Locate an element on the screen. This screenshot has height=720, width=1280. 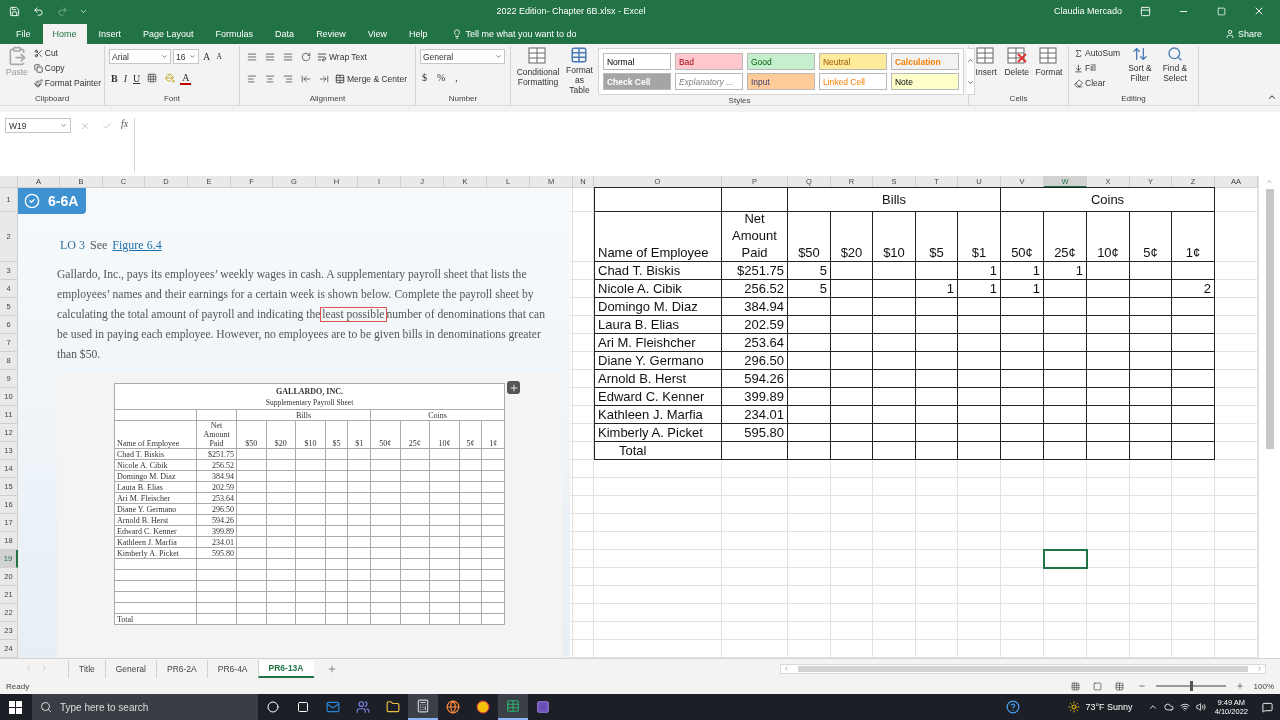
cell-style: Bad is located at coordinates (708, 61).